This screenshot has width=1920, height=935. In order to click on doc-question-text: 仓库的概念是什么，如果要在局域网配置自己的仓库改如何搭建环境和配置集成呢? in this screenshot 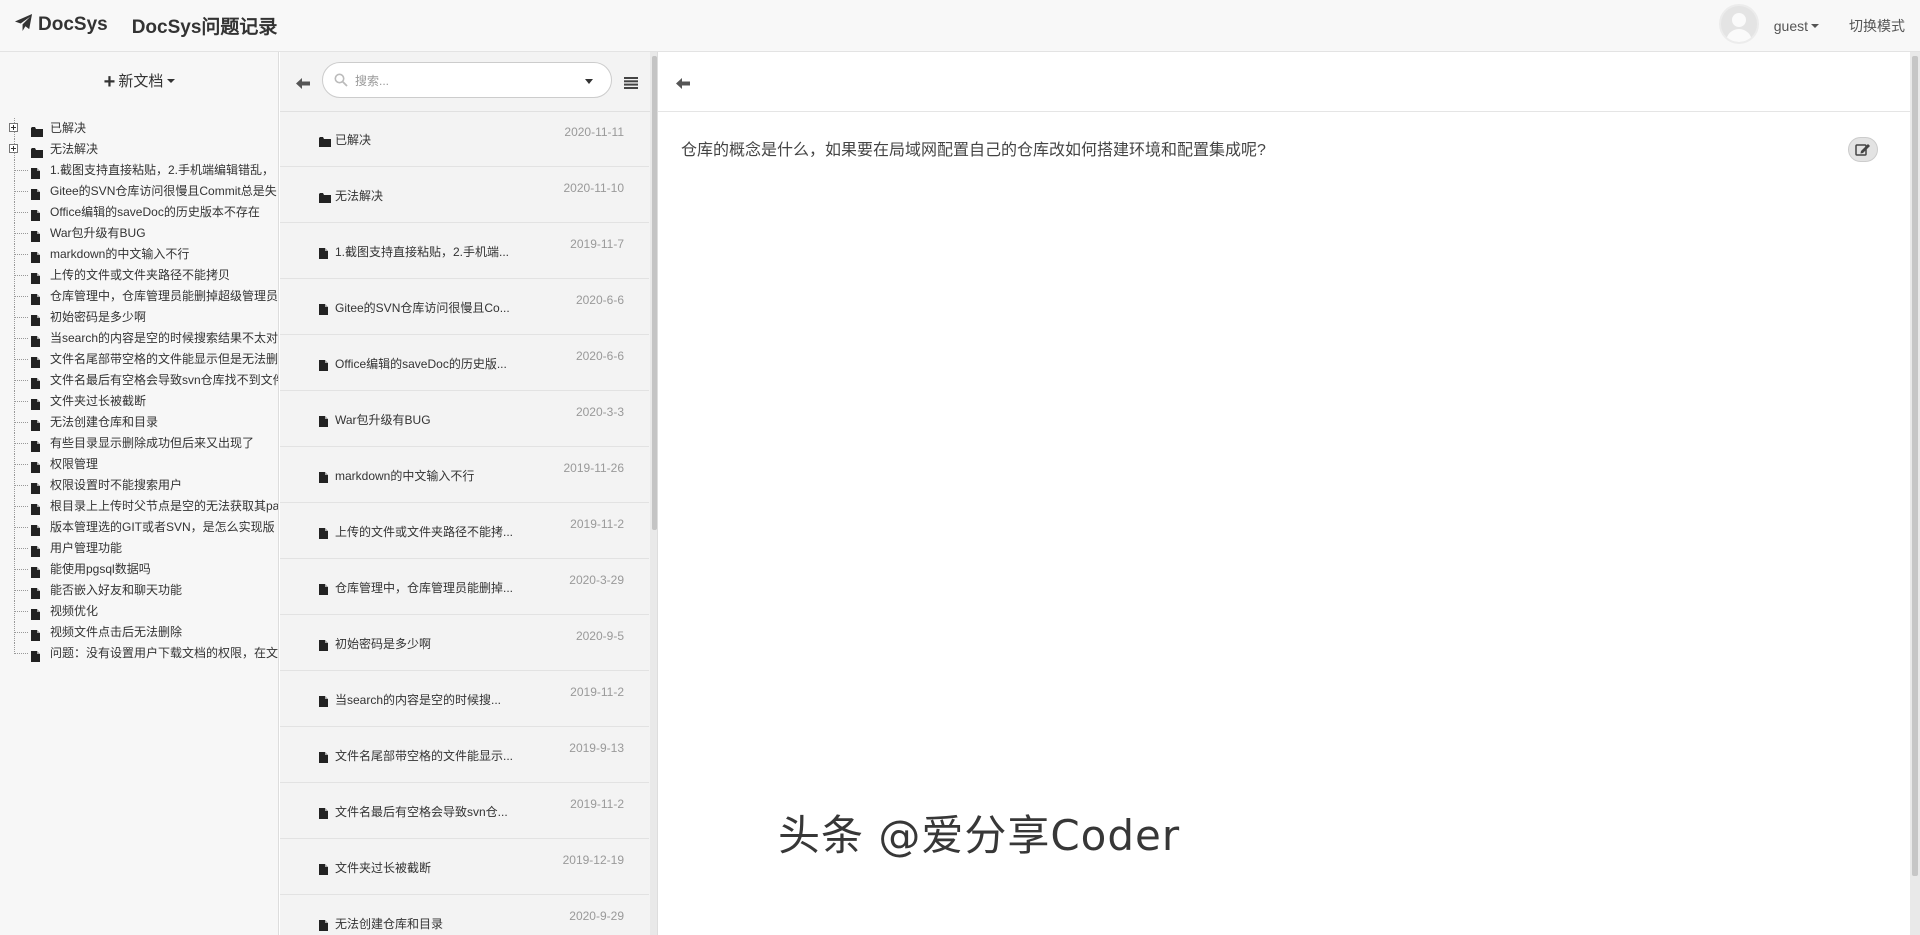, I will do `click(973, 150)`.